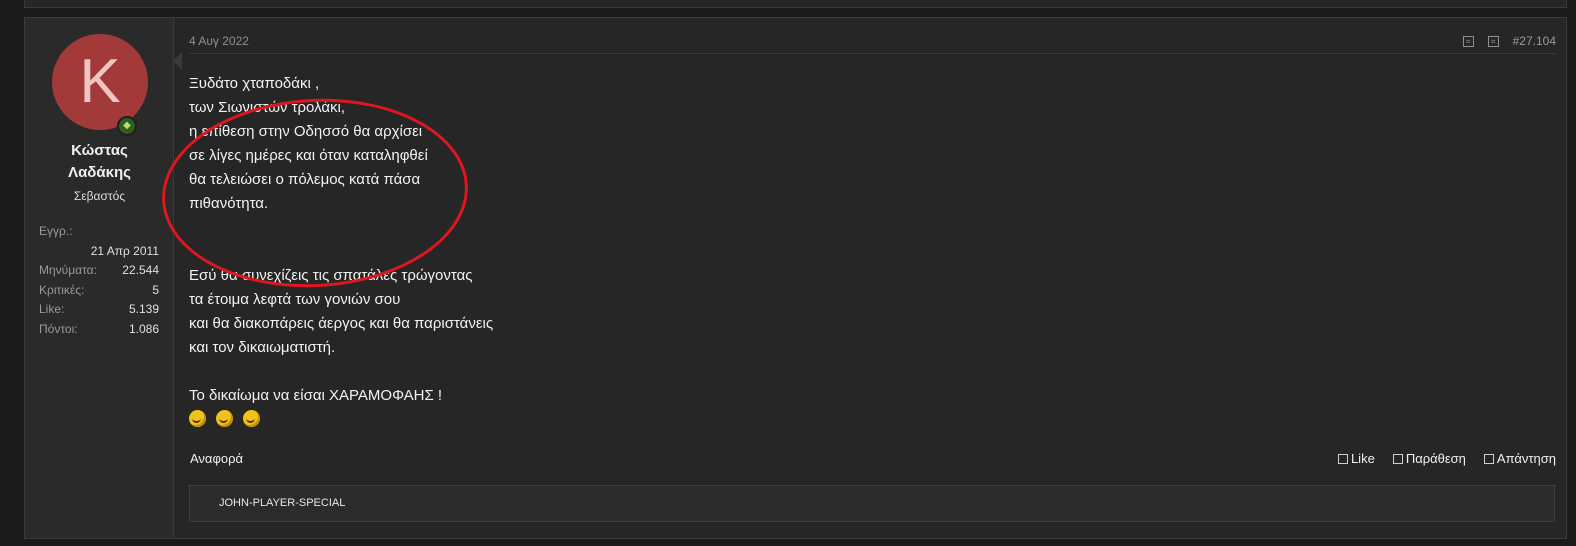 Image resolution: width=1576 pixels, height=546 pixels. What do you see at coordinates (872, 503) in the screenshot?
I see `signature: JOHN-PLAYER-SPECIAL` at bounding box center [872, 503].